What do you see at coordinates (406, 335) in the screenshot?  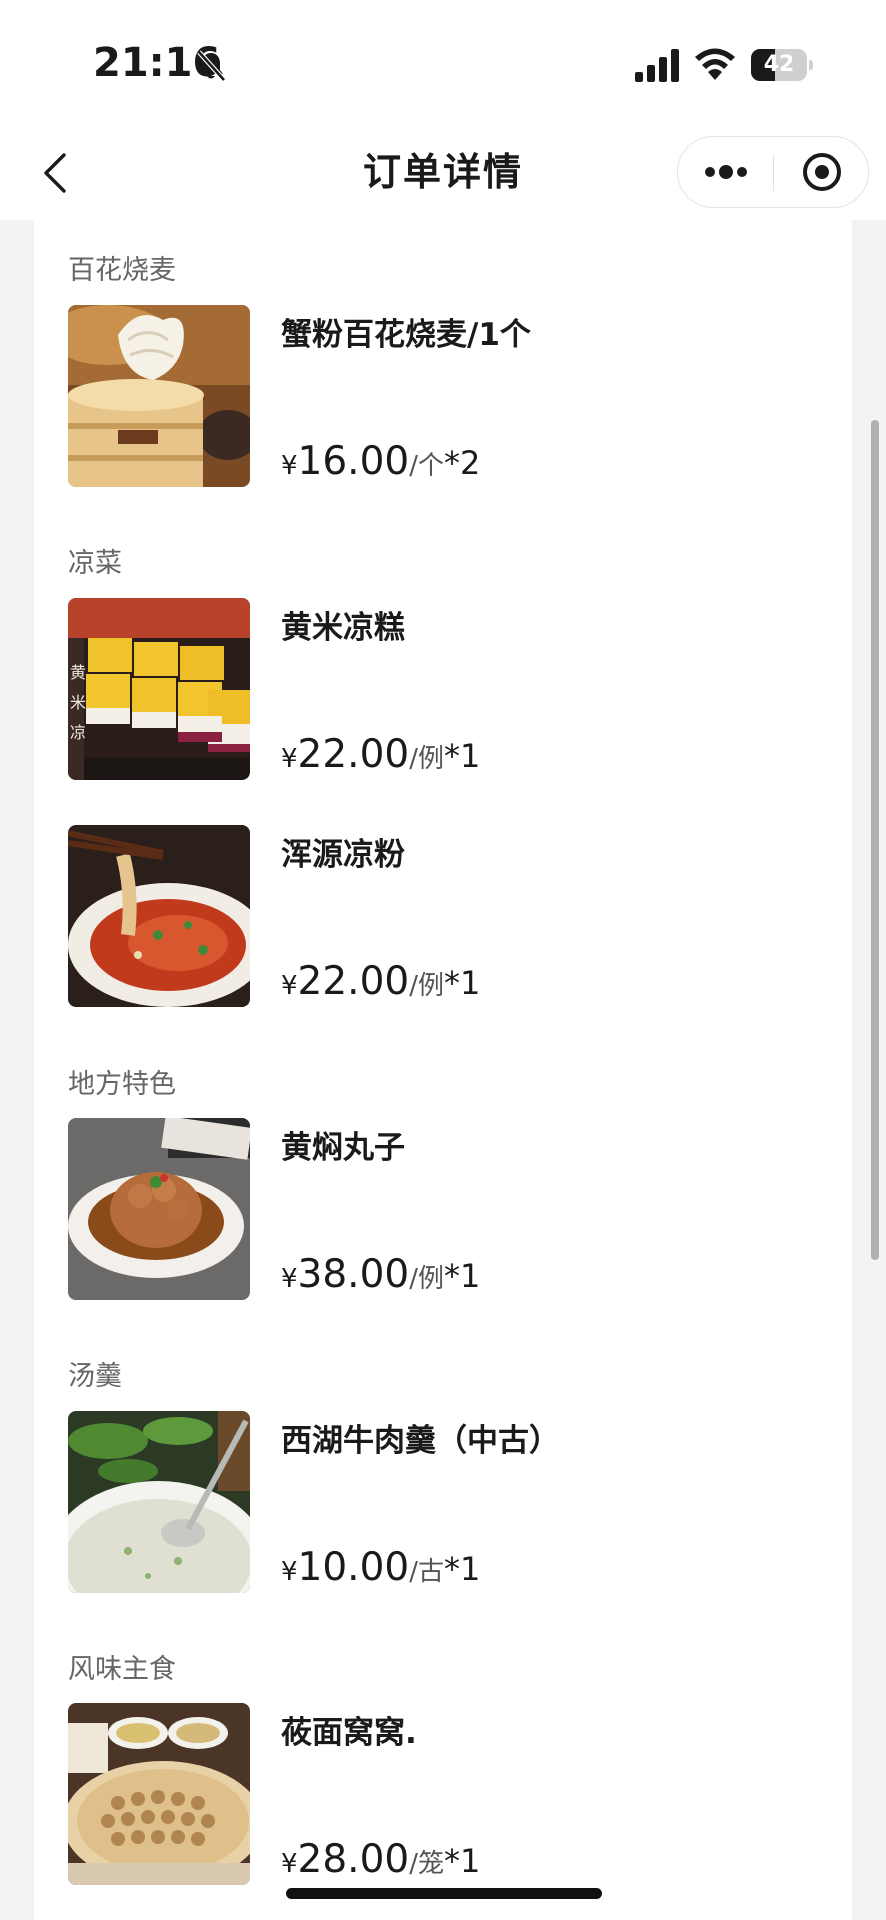 I see `dish-name: 蟹粉百花烧麦/1个` at bounding box center [406, 335].